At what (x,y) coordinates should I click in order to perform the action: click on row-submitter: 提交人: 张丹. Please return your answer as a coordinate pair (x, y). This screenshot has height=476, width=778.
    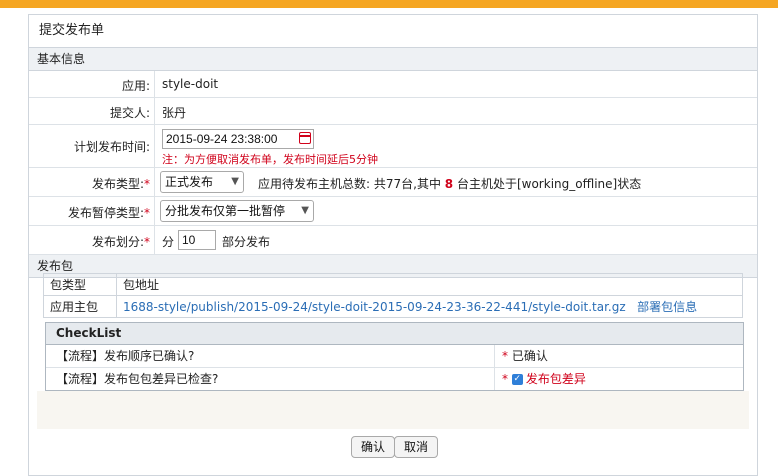
    Looking at the image, I should click on (393, 111).